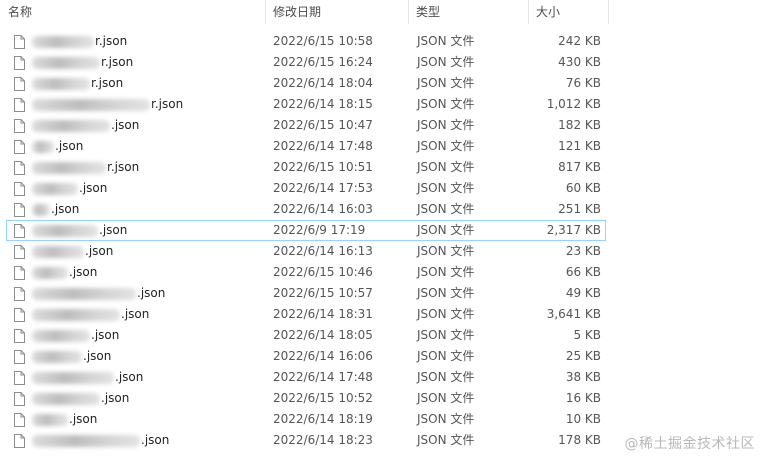  What do you see at coordinates (323, 188) in the screenshot?
I see `file-modified-date: 2022/6/14 17:53` at bounding box center [323, 188].